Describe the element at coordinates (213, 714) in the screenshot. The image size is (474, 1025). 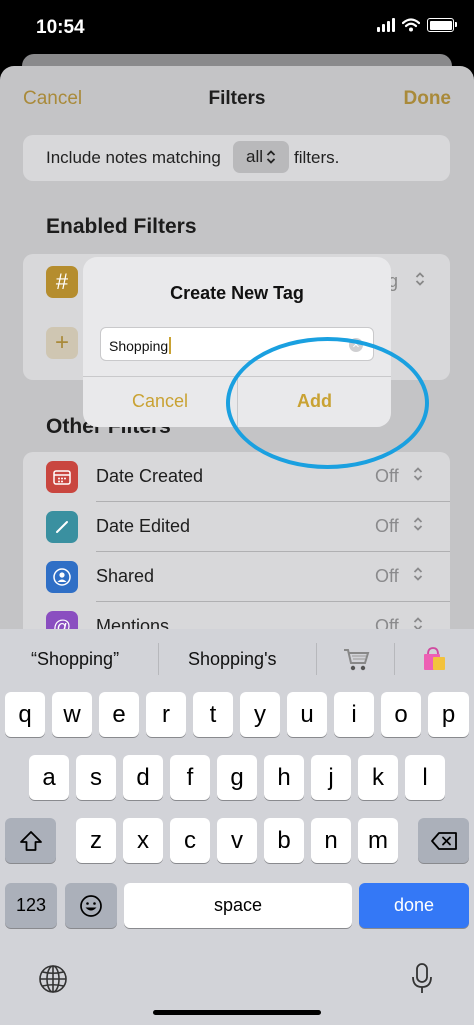
I see `key-t: t` at that location.